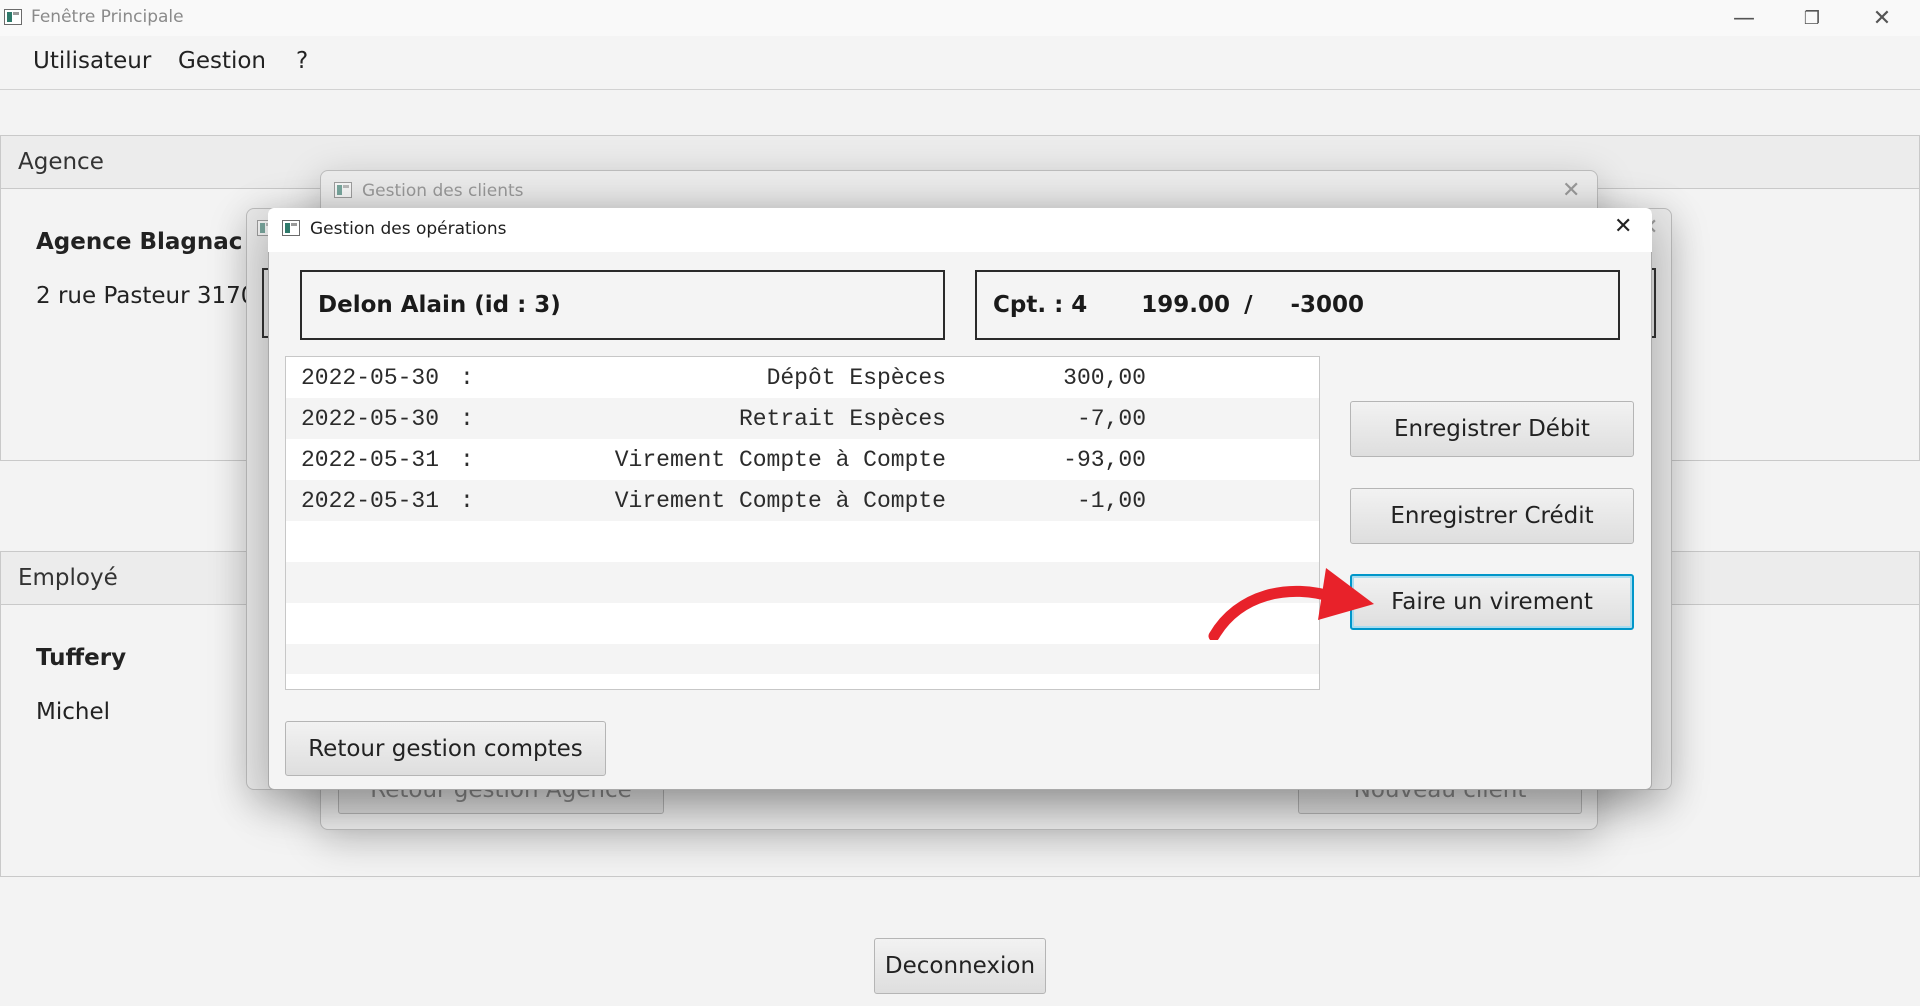 Image resolution: width=1920 pixels, height=1006 pixels. I want to click on op-amount: -93,00, so click(1104, 460).